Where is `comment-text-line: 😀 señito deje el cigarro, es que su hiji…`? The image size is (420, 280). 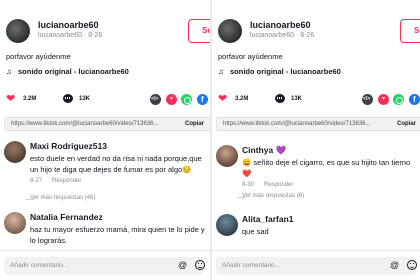 comment-text-line: 😀 señito deje el cigarro, es que su hiji… is located at coordinates (326, 162).